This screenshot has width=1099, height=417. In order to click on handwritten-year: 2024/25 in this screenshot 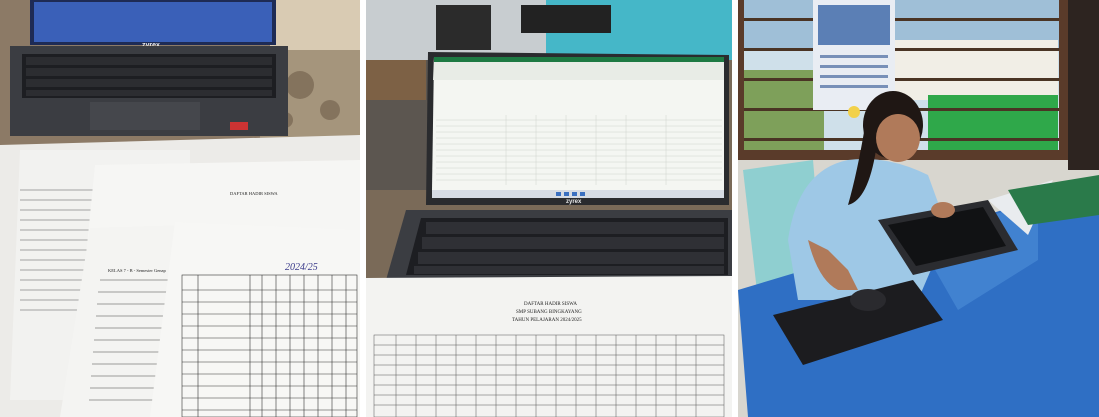, I will do `click(301, 267)`.